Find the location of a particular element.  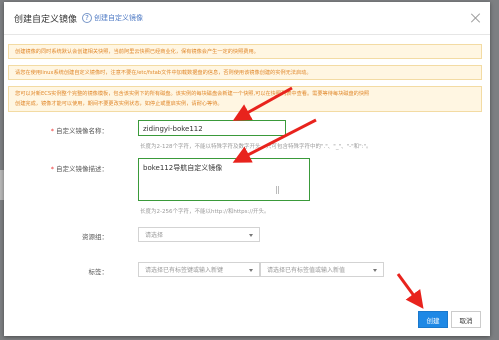

tag-value-select: 请选择已有标签值或输入新值 is located at coordinates (322, 269).